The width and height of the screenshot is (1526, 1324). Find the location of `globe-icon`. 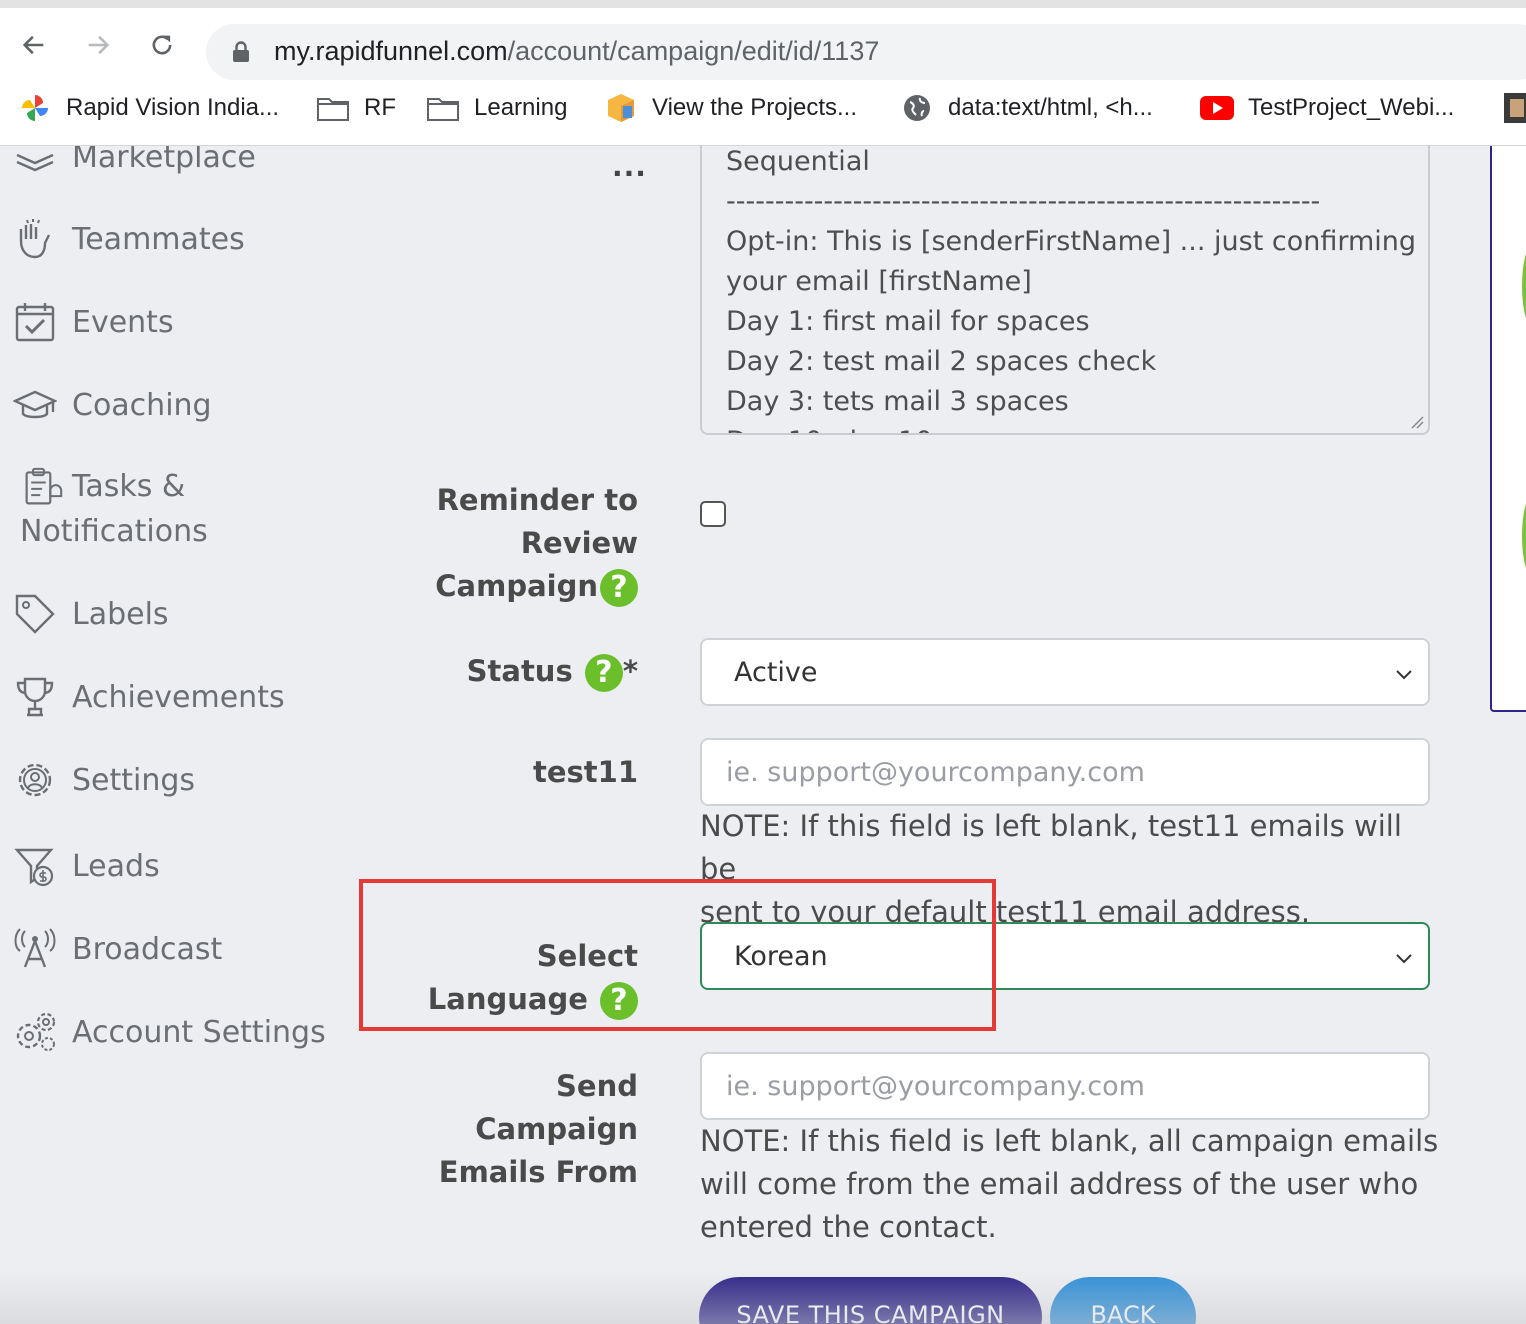

globe-icon is located at coordinates (917, 108).